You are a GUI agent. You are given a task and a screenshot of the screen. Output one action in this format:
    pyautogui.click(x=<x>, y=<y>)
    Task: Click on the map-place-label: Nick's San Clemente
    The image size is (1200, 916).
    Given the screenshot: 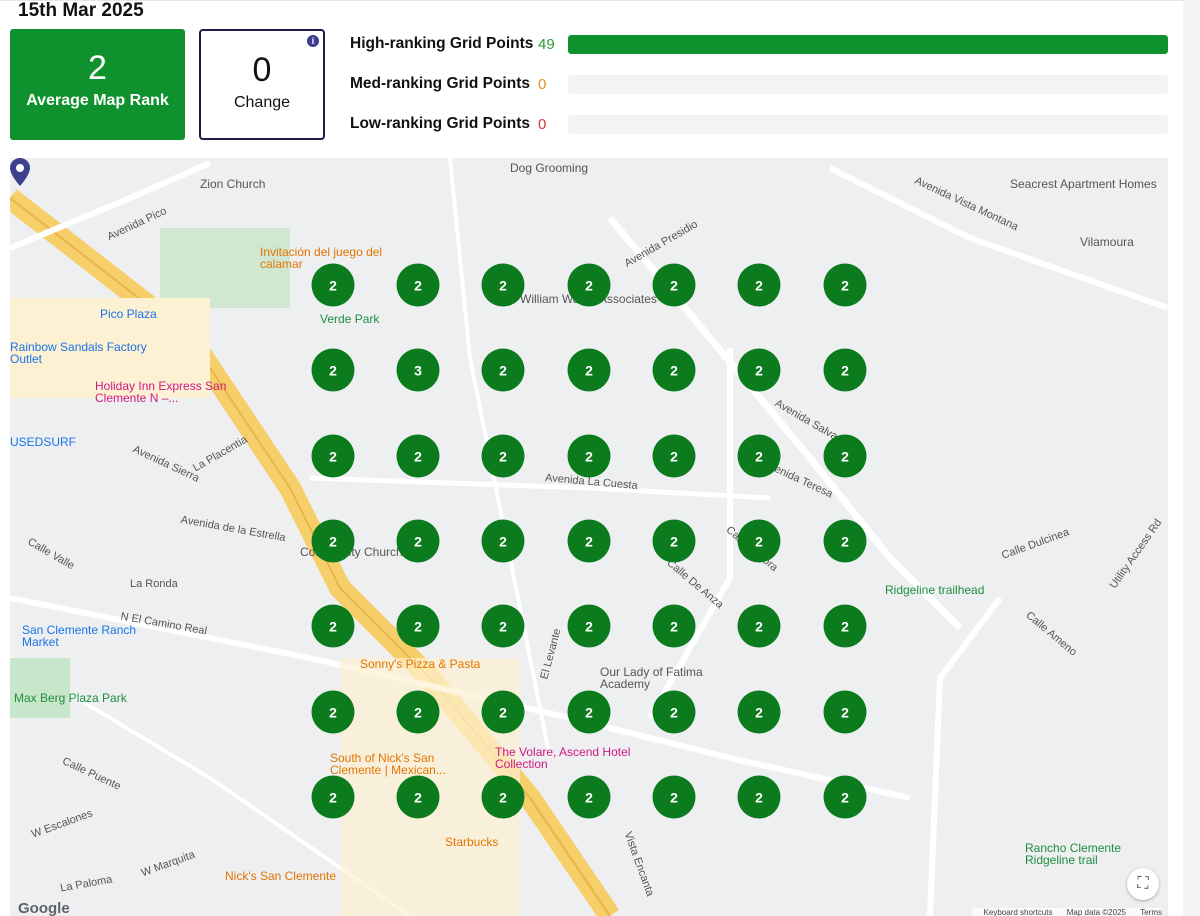 What is the action you would take?
    pyautogui.click(x=280, y=876)
    